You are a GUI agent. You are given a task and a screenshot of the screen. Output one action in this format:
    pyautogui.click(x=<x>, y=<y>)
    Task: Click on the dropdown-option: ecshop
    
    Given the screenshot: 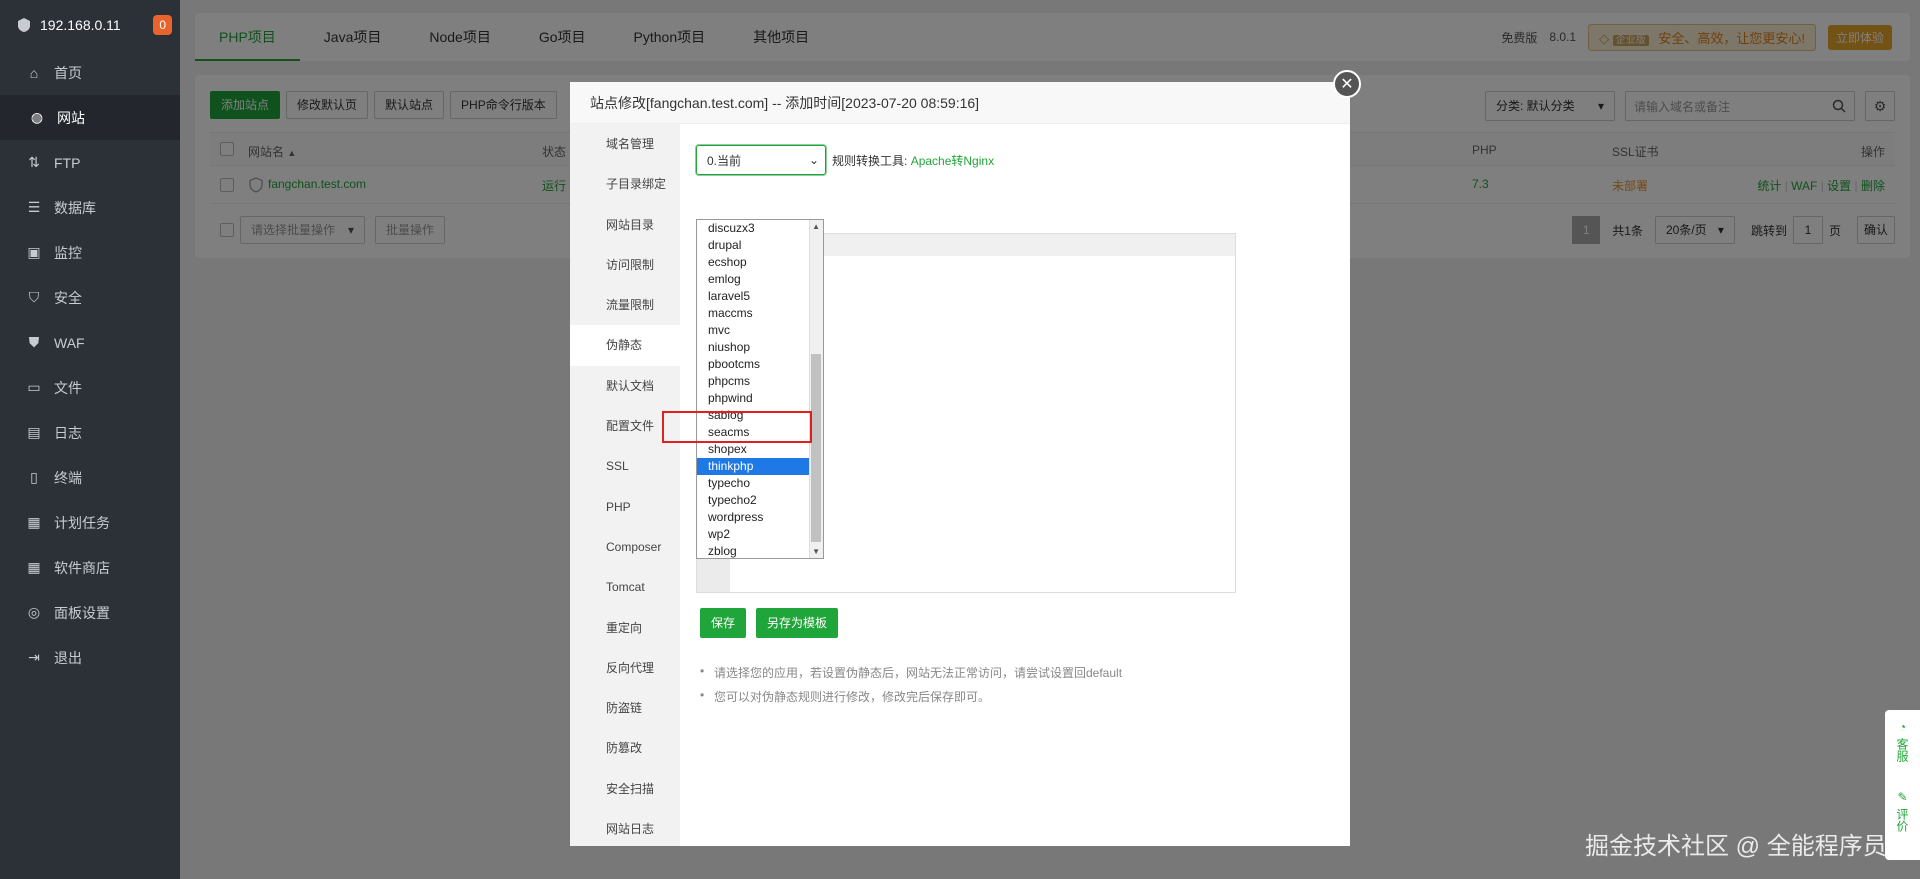 What is the action you would take?
    pyautogui.click(x=760, y=262)
    